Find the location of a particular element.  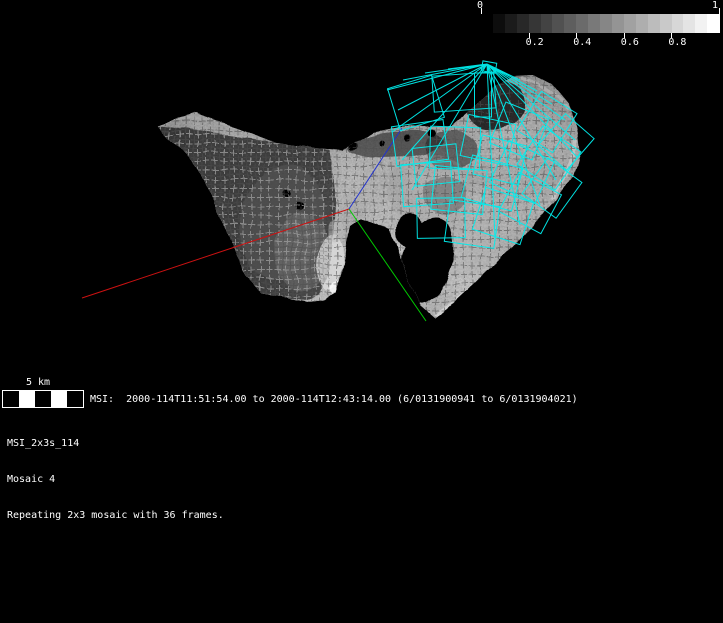

colorbar-tick-label: 0.8 is located at coordinates (677, 42).